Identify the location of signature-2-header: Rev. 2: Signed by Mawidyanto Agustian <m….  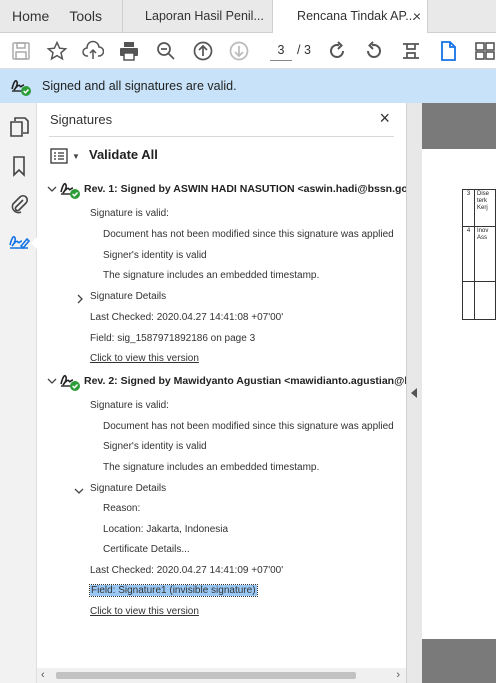
(256, 381).